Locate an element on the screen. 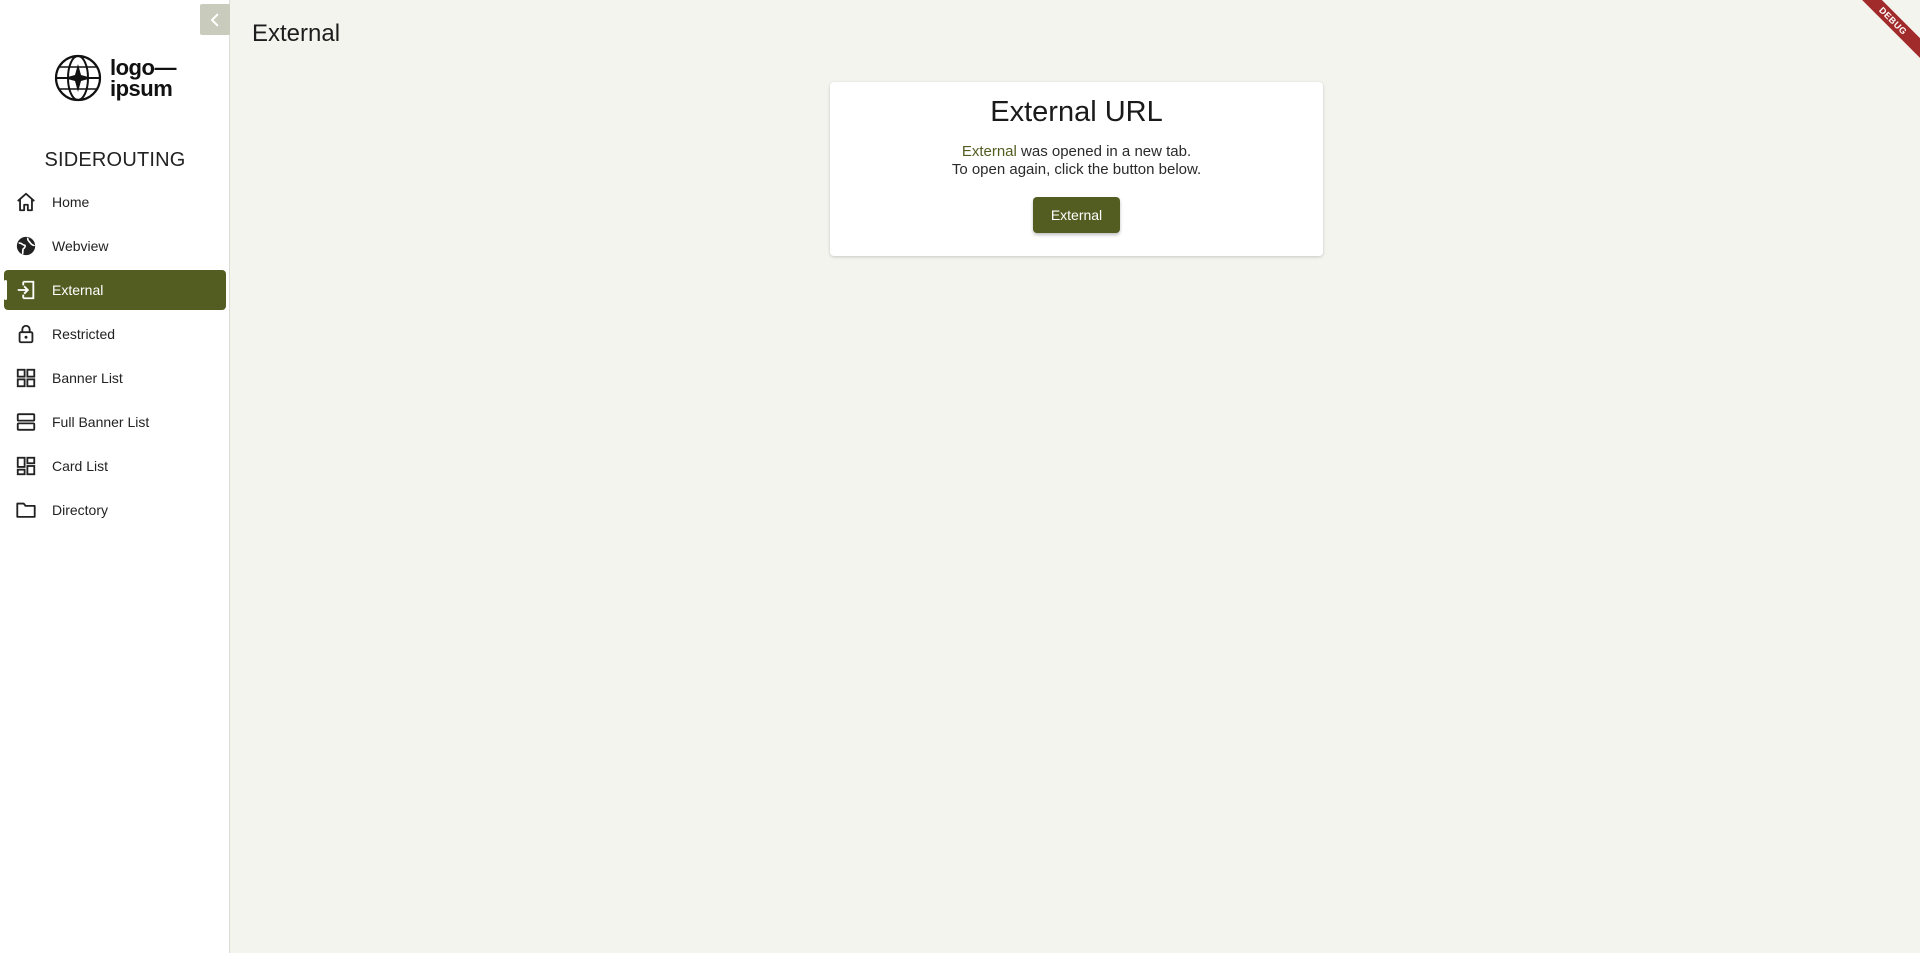  card-title: External URL is located at coordinates (1076, 112).